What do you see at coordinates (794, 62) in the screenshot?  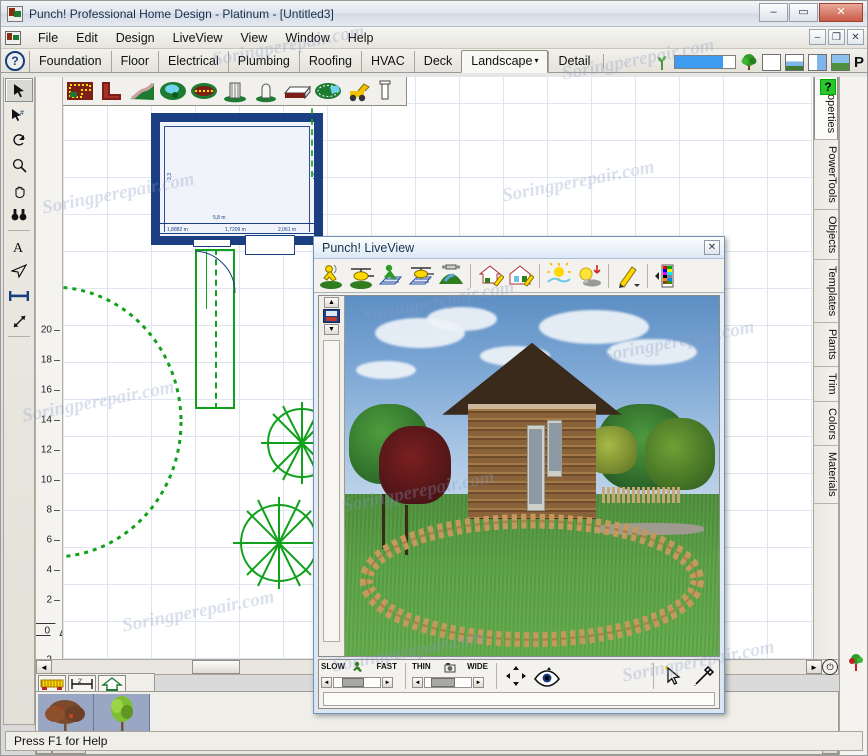 I see `view-plan-over-3d-button` at bounding box center [794, 62].